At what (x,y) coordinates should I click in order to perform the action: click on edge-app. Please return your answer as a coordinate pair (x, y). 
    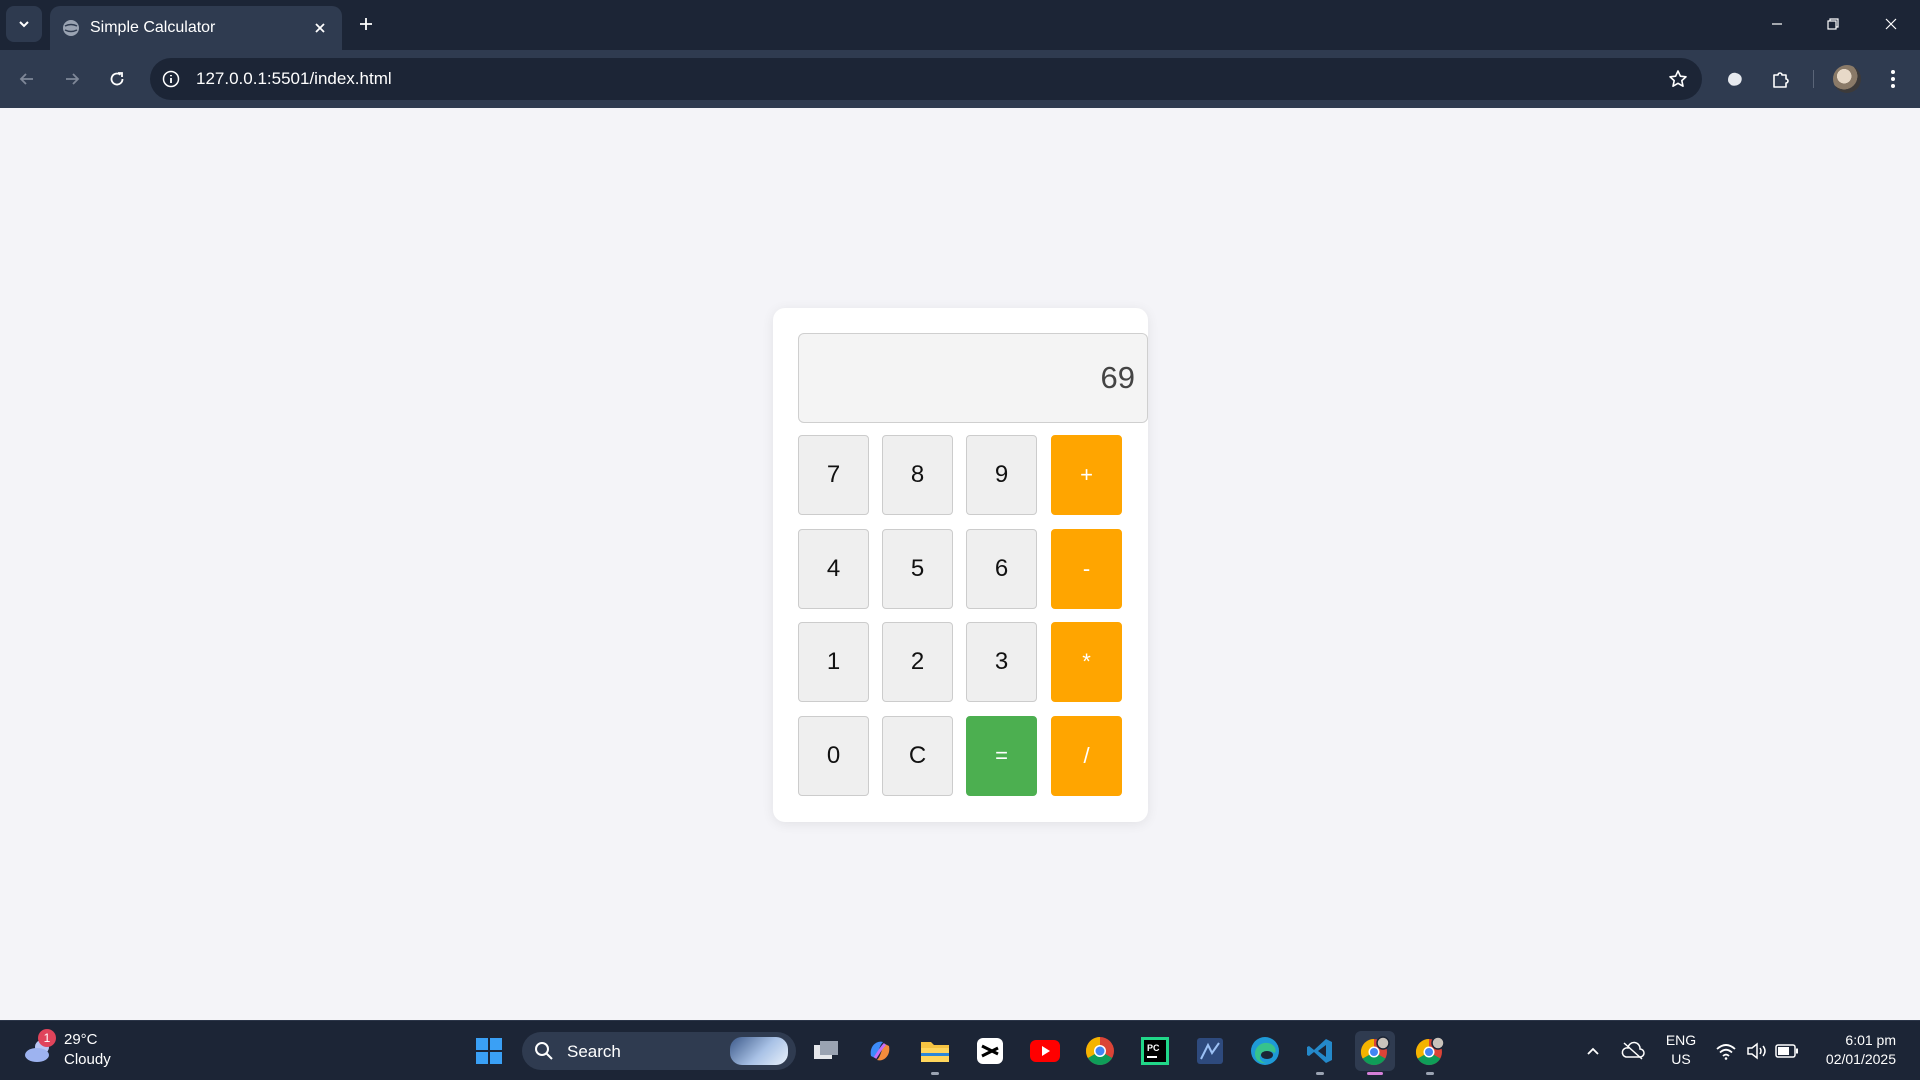
    Looking at the image, I should click on (1265, 1051).